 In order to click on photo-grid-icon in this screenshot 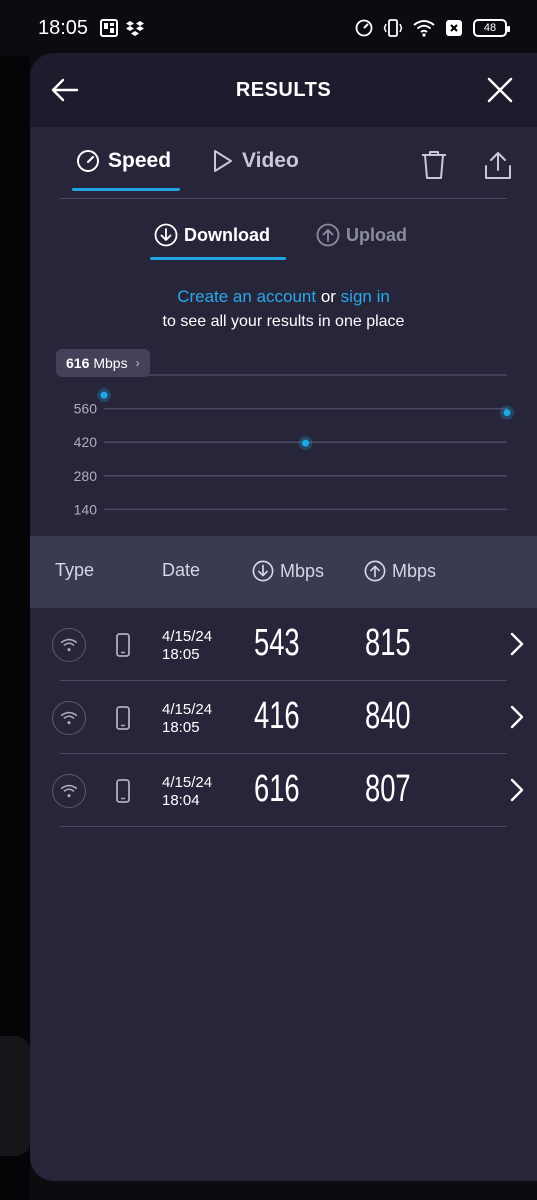, I will do `click(109, 28)`.